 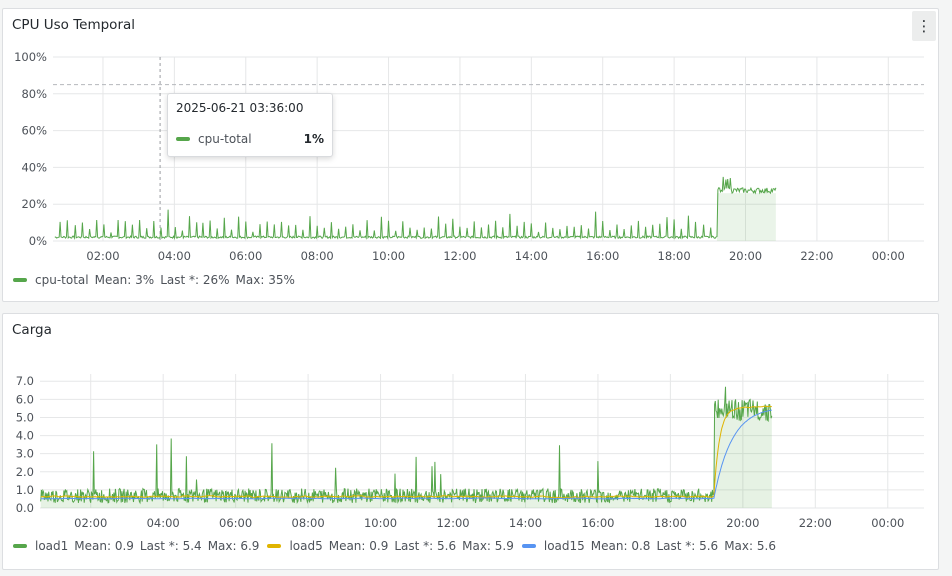 What do you see at coordinates (306, 546) in the screenshot?
I see `legend-series-name: load5` at bounding box center [306, 546].